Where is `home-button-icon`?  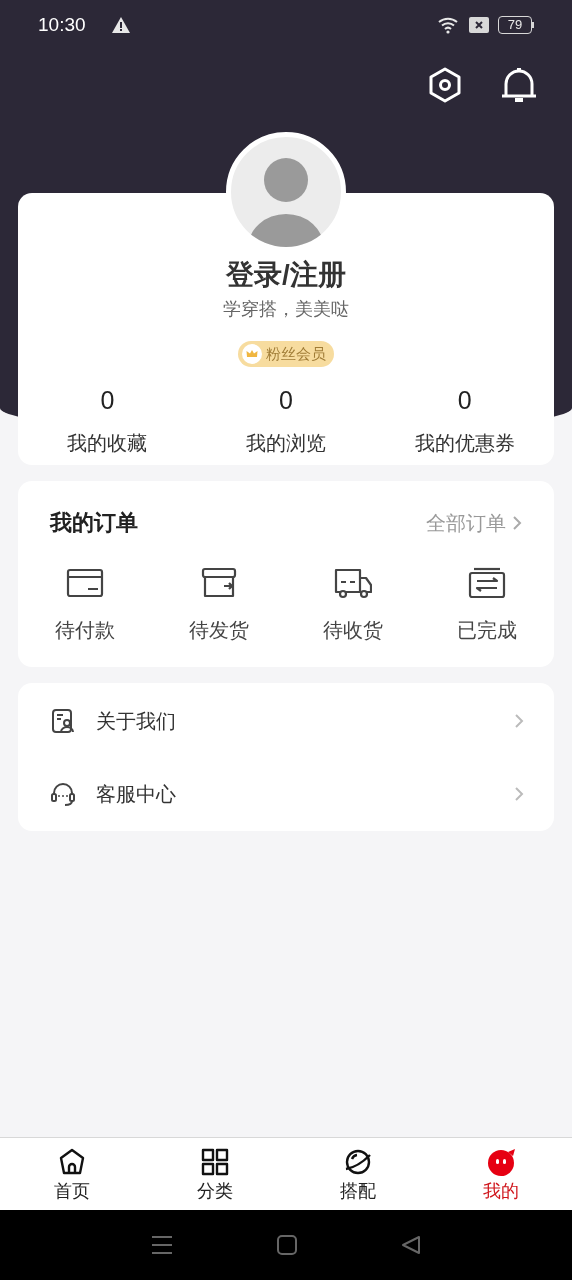 home-button-icon is located at coordinates (287, 1245).